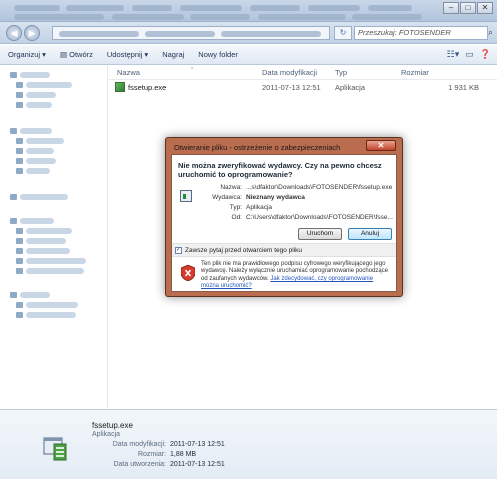 The height and width of the screenshot is (479, 497). I want to click on file-type: Aplikacja, so click(350, 87).